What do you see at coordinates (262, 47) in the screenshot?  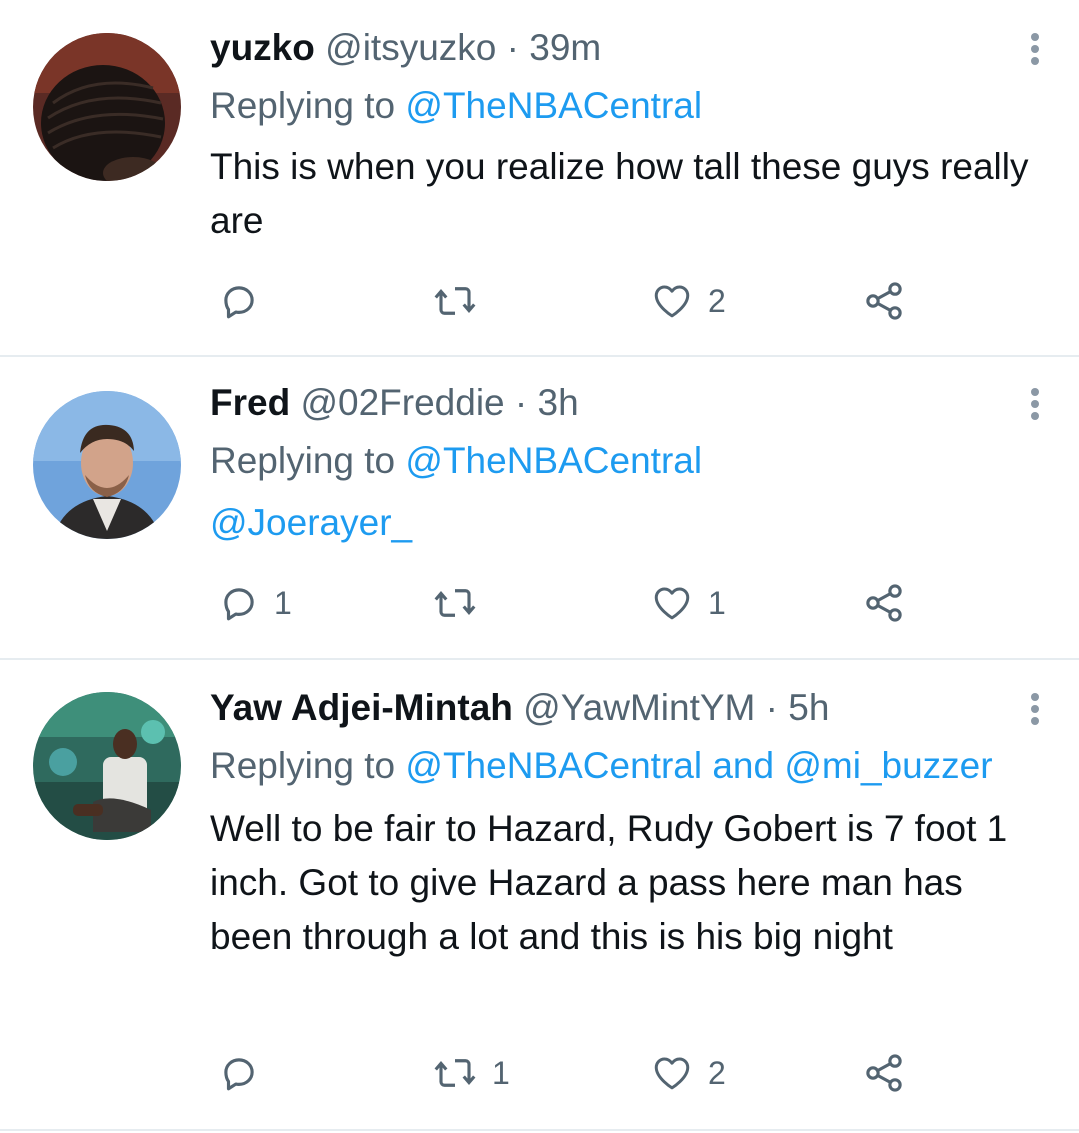 I see `user-name: yuzko` at bounding box center [262, 47].